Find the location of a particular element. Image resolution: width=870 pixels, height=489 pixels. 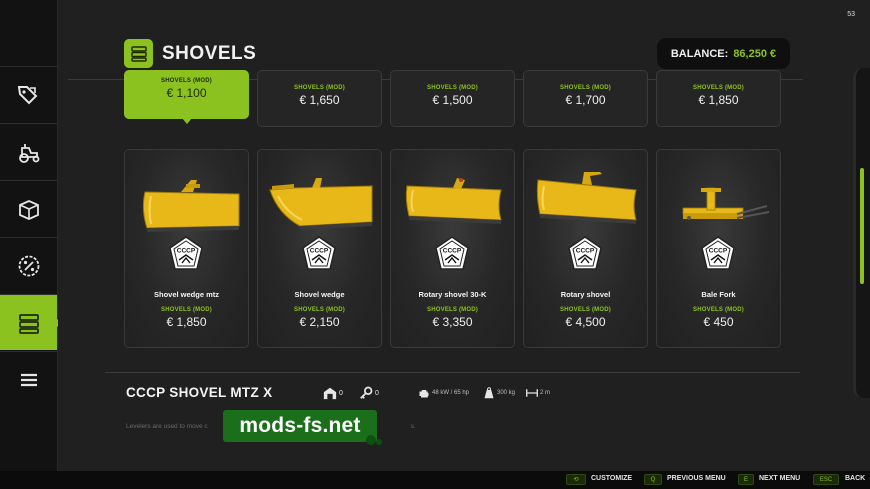

item-name: Bale Fork is located at coordinates (718, 294).